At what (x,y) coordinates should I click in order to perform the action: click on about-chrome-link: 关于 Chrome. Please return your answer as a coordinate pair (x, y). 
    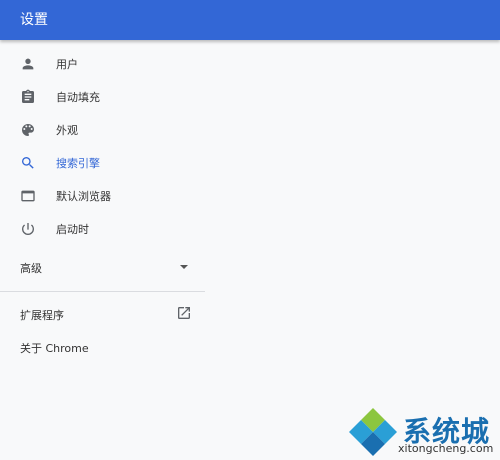
    Looking at the image, I should click on (102, 347).